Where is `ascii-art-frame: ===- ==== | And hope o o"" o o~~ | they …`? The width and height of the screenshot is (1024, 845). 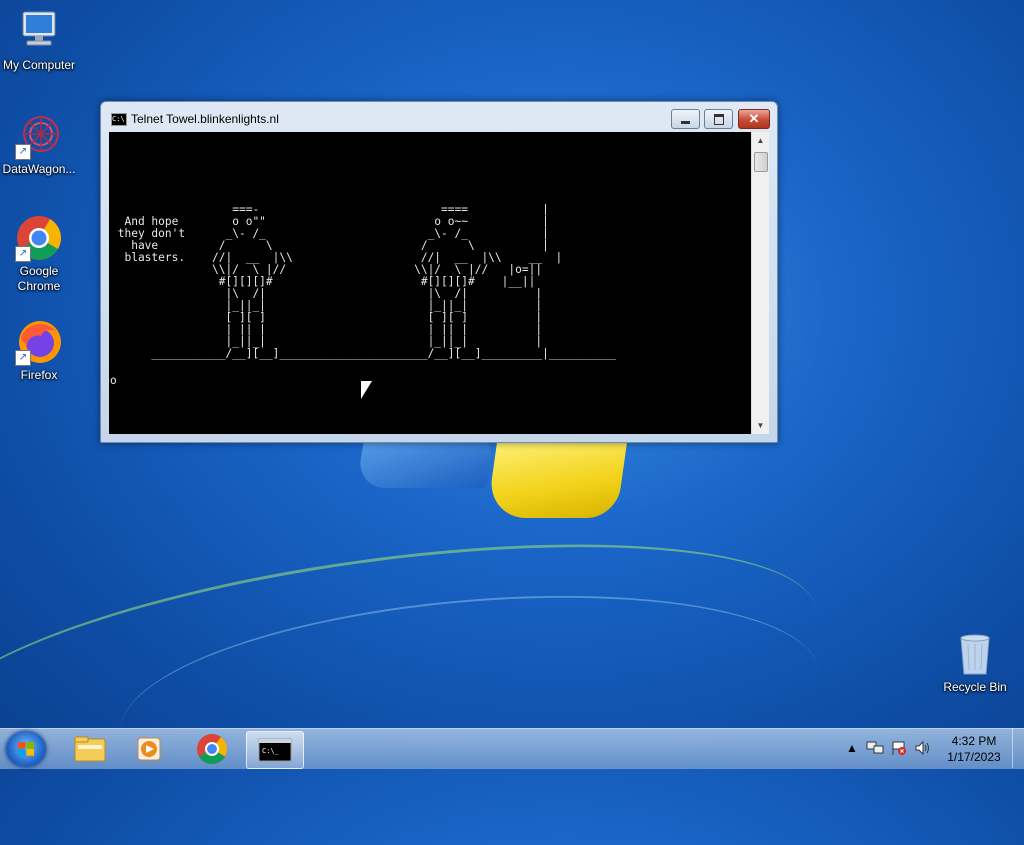
ascii-art-frame: ===- ==== | And hope o o"" o o~~ | they … is located at coordinates (367, 281).